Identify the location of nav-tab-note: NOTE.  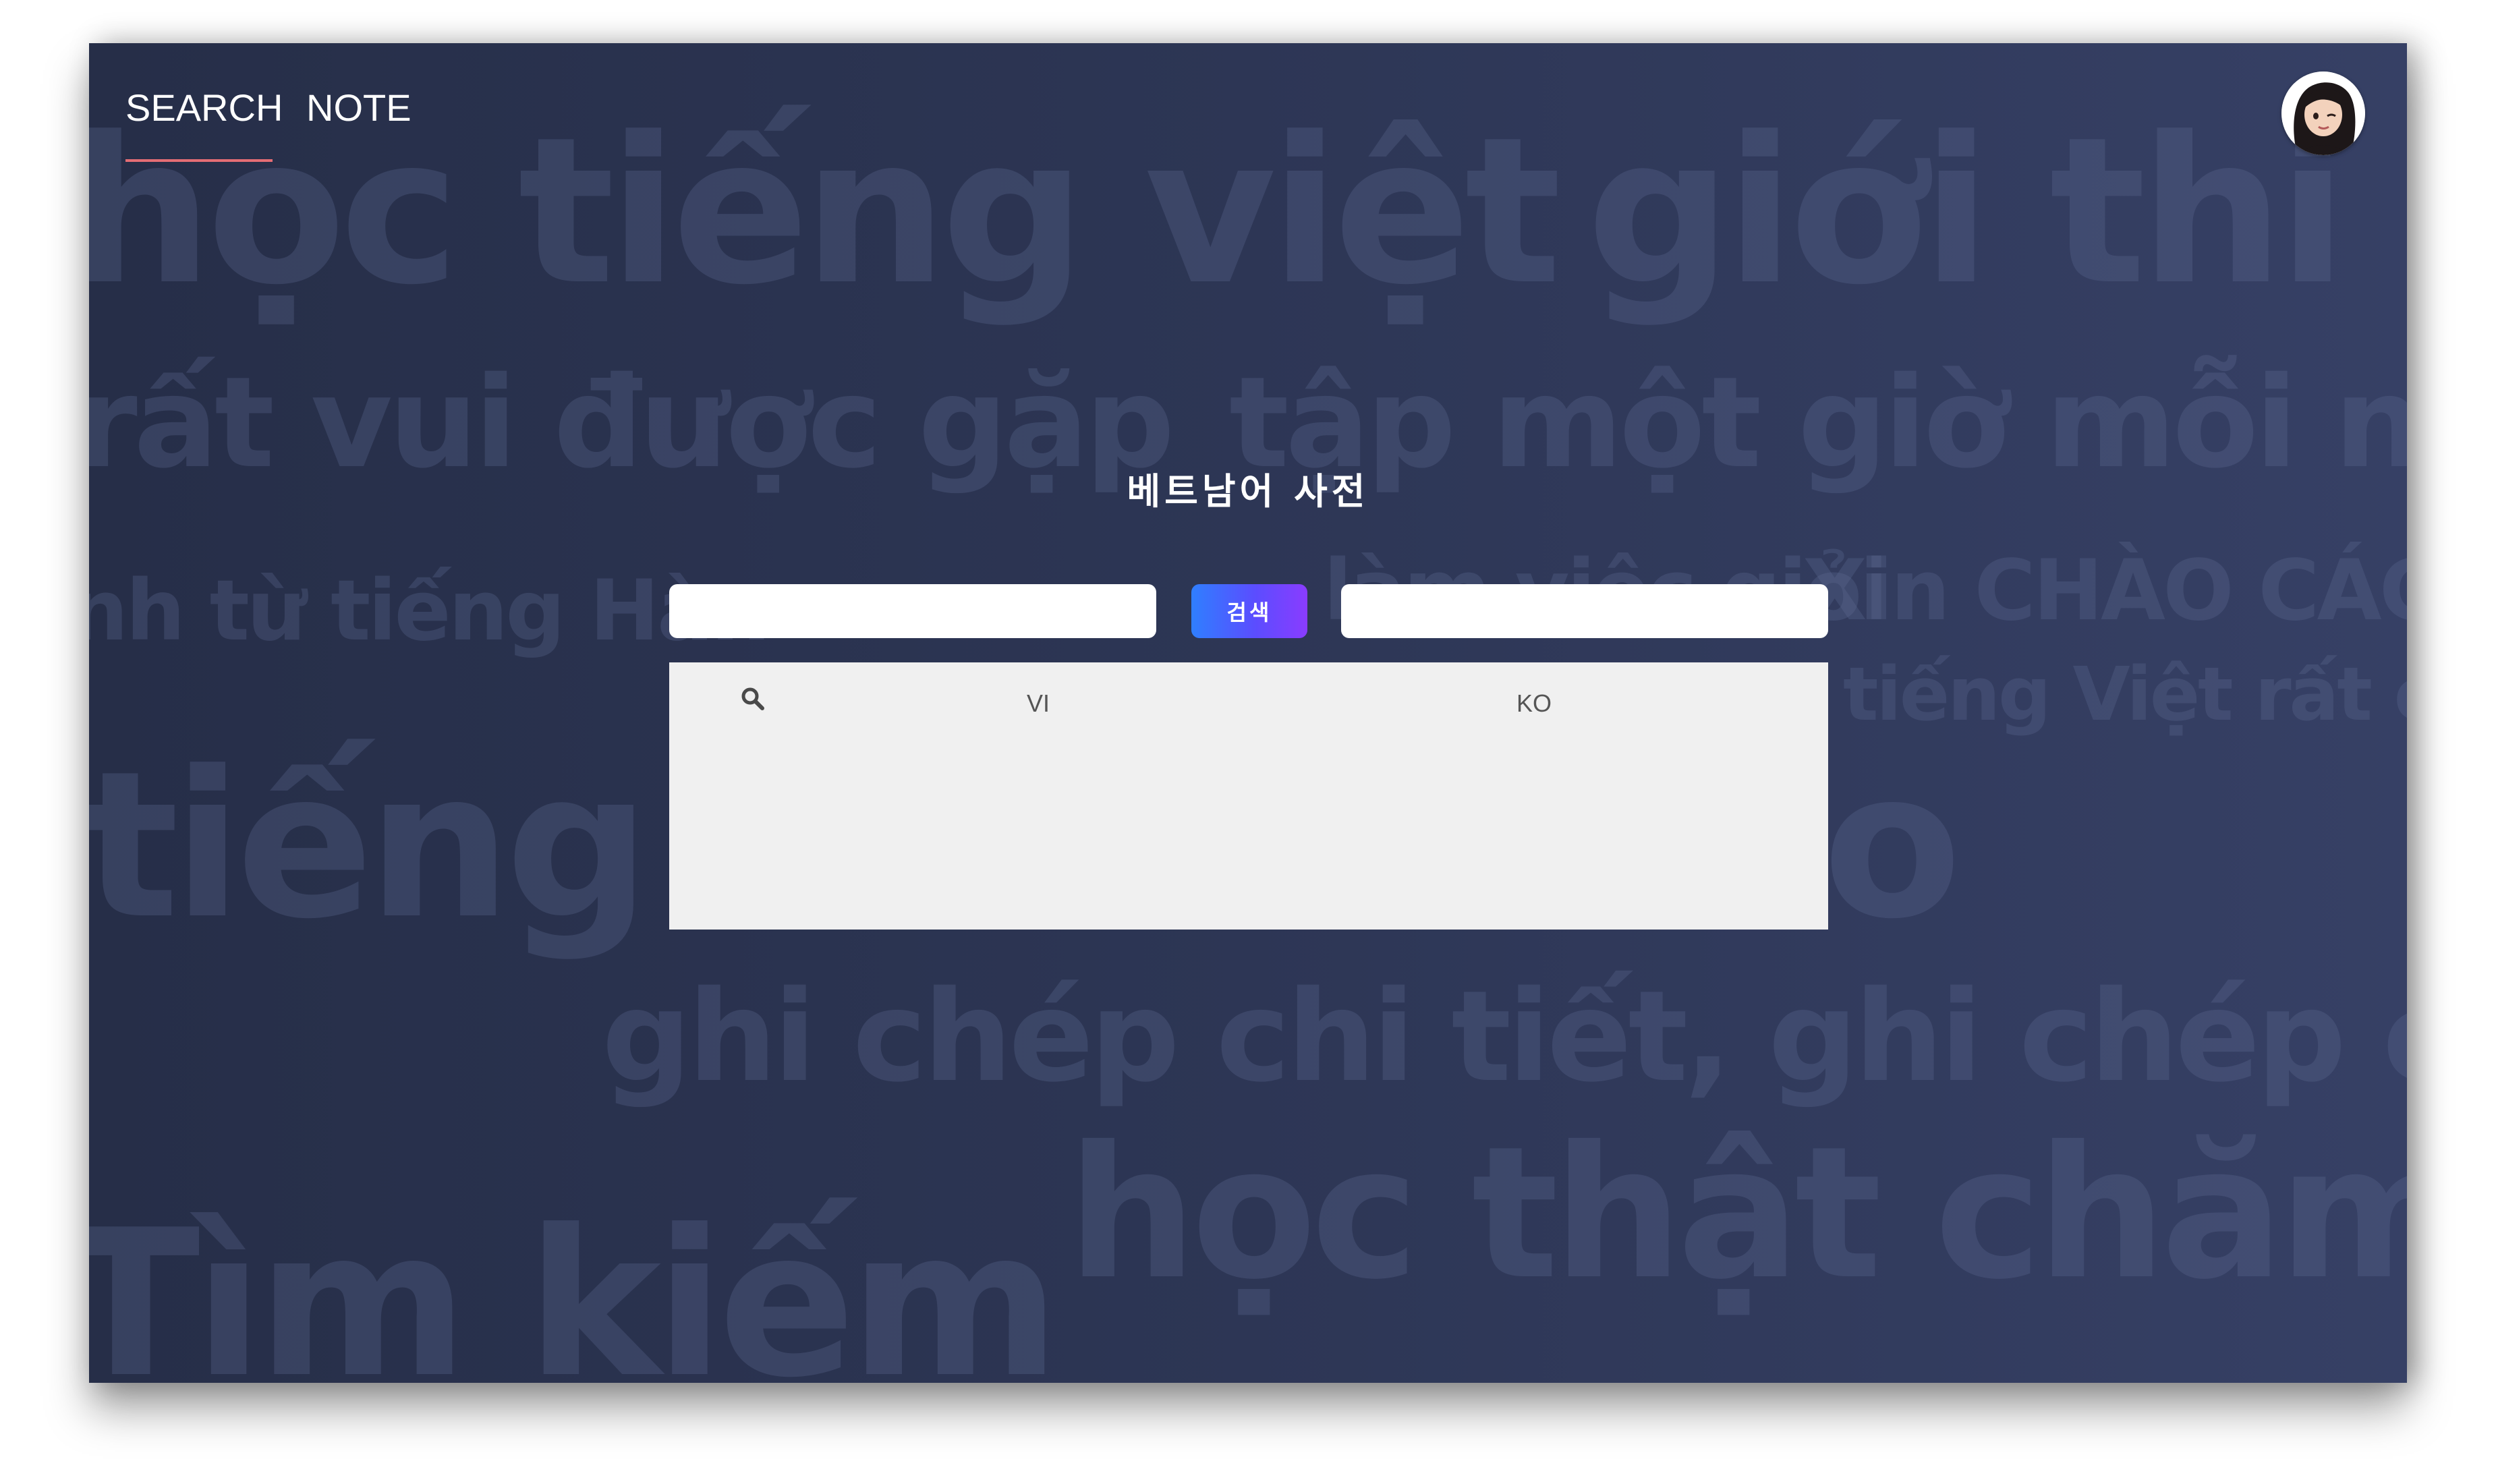
(359, 108).